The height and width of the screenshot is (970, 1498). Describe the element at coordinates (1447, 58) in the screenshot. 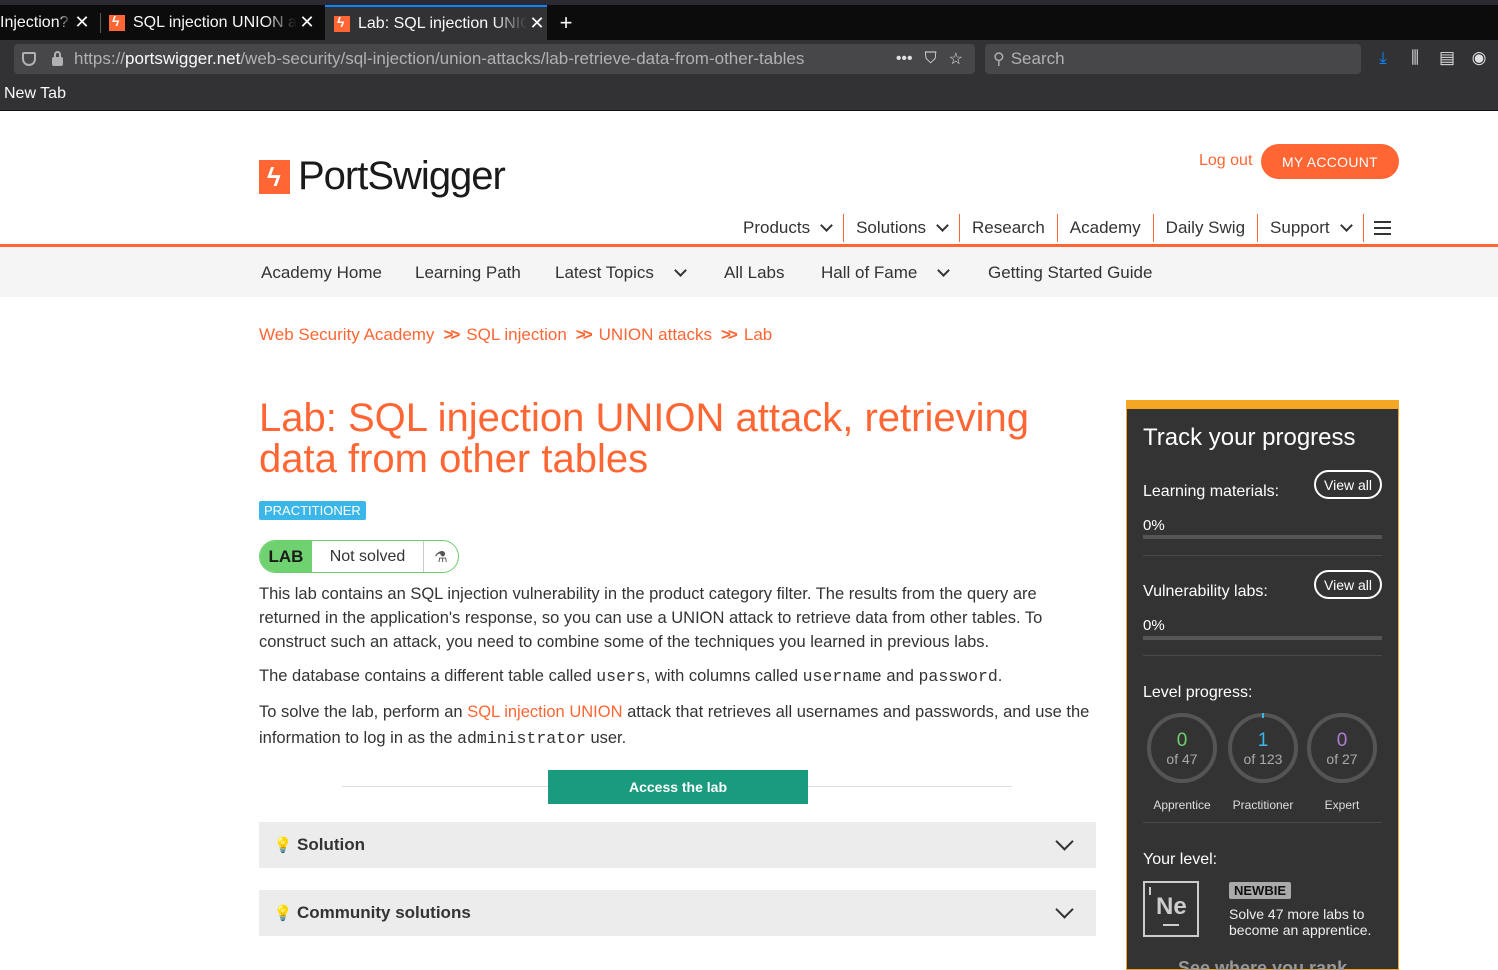

I see `sidebar-icon: ▤` at that location.